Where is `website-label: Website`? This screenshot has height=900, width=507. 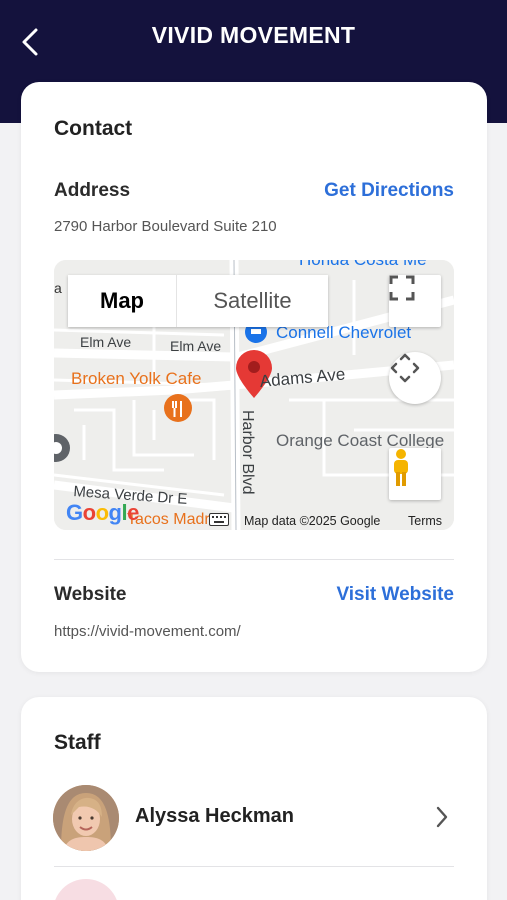 website-label: Website is located at coordinates (90, 594).